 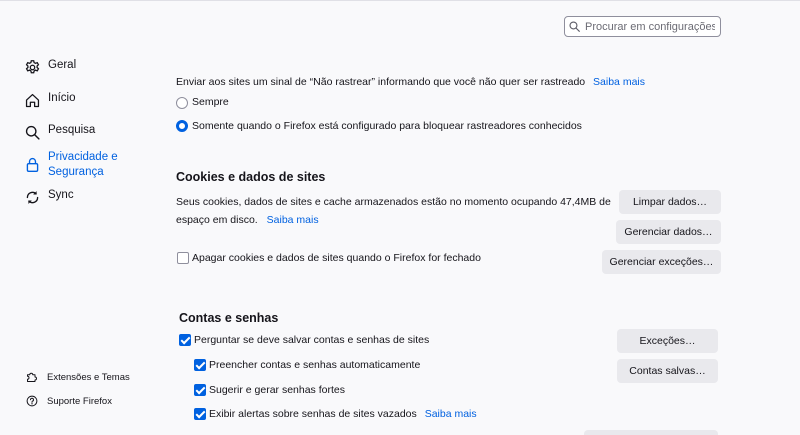 I want to click on dnt-always-radio, so click(x=182, y=103).